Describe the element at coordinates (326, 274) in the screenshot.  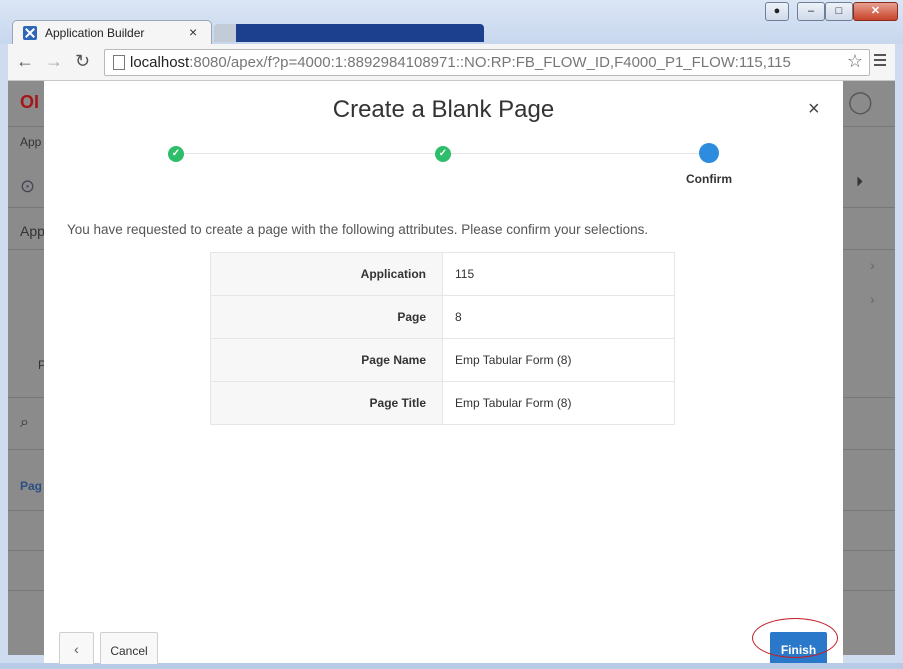
I see `attribute-label: Application` at that location.